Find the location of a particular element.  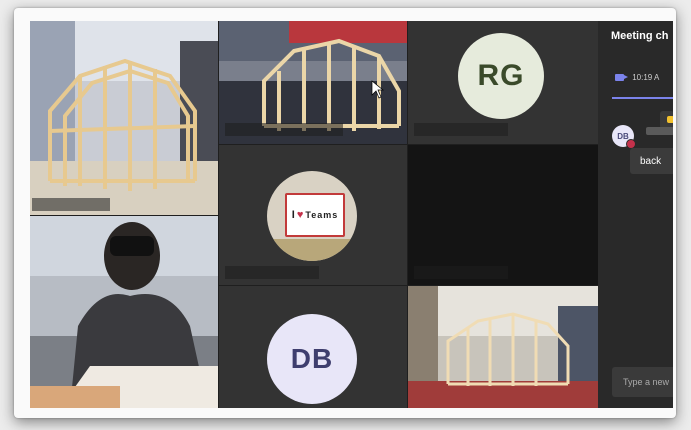

meeting-time-row: 10:19 A is located at coordinates (637, 77).